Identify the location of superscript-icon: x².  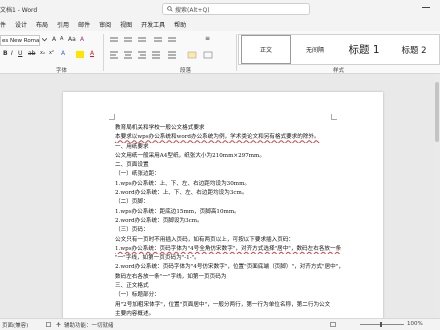
(51, 53).